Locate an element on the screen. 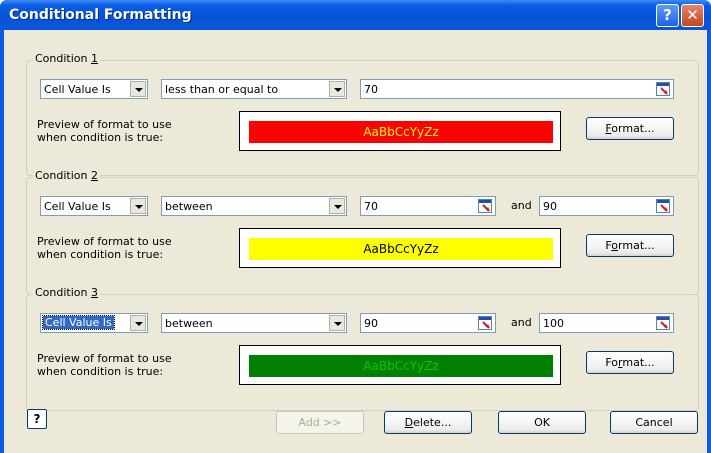  add-button: Add >> is located at coordinates (320, 422).